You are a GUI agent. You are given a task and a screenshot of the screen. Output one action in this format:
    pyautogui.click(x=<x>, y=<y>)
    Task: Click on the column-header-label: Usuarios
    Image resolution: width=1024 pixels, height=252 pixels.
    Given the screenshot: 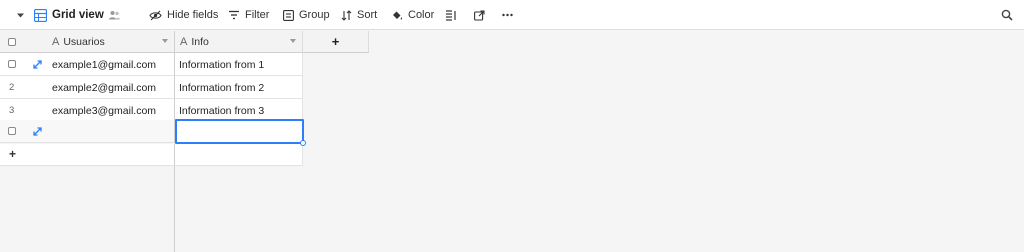 What is the action you would take?
    pyautogui.click(x=84, y=42)
    